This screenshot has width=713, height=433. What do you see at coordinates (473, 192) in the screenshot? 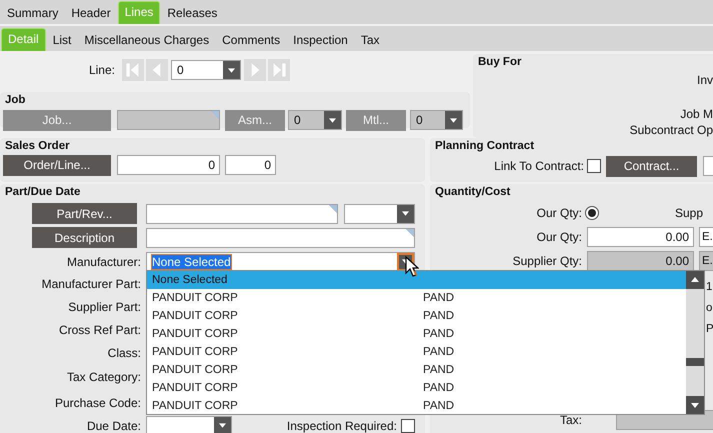
I see `section-title: Quantity/Cost` at bounding box center [473, 192].